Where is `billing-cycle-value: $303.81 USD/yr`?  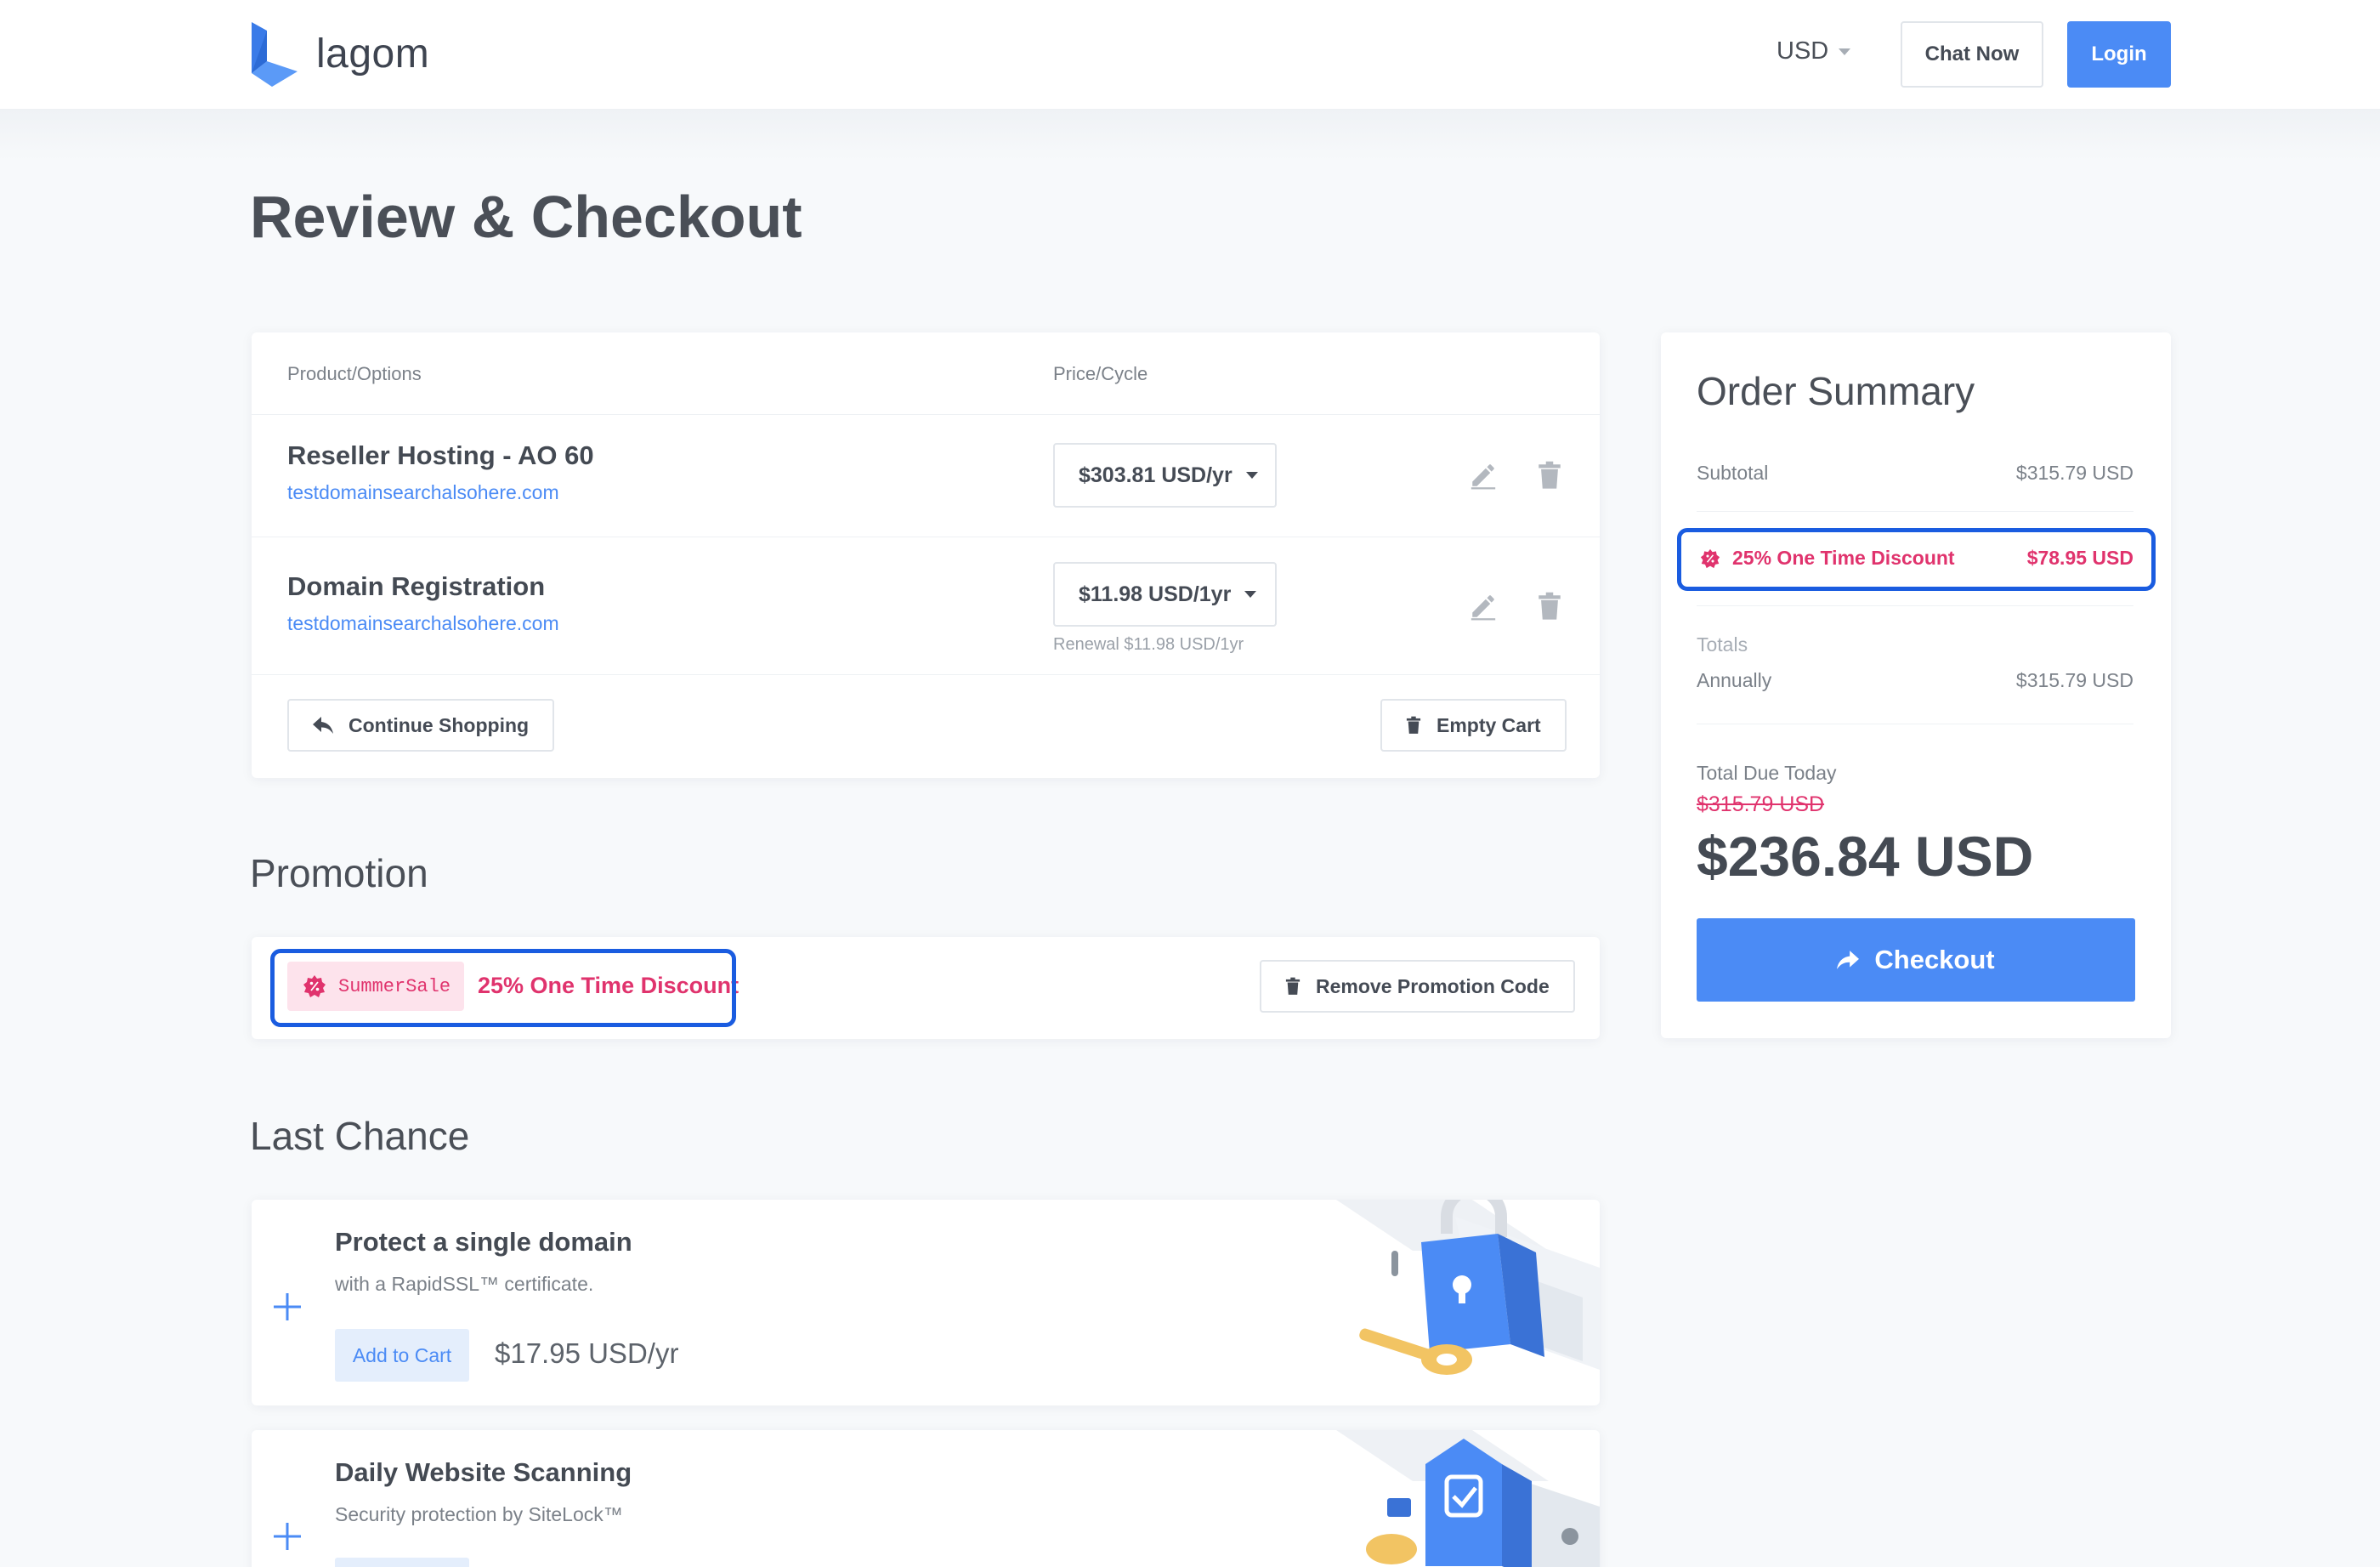 billing-cycle-value: $303.81 USD/yr is located at coordinates (1155, 475).